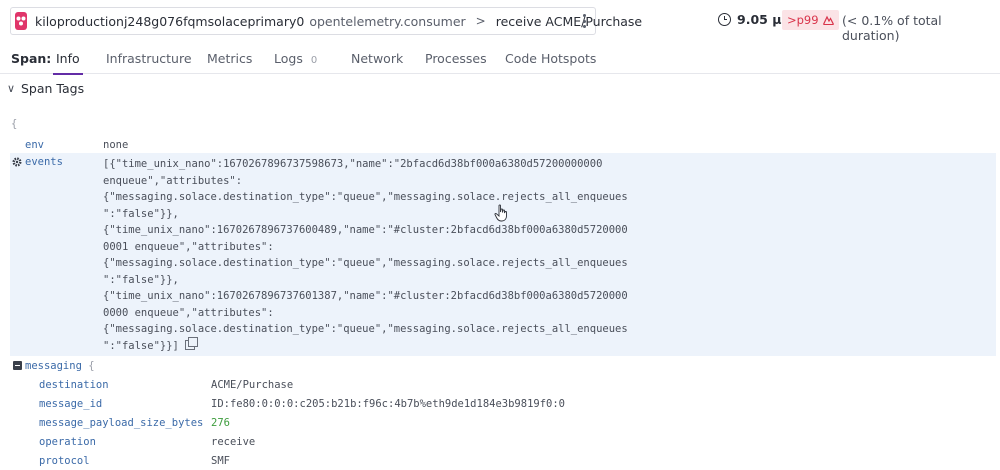 The height and width of the screenshot is (470, 1000). What do you see at coordinates (288, 58) in the screenshot?
I see `tab-logs-label: Logs` at bounding box center [288, 58].